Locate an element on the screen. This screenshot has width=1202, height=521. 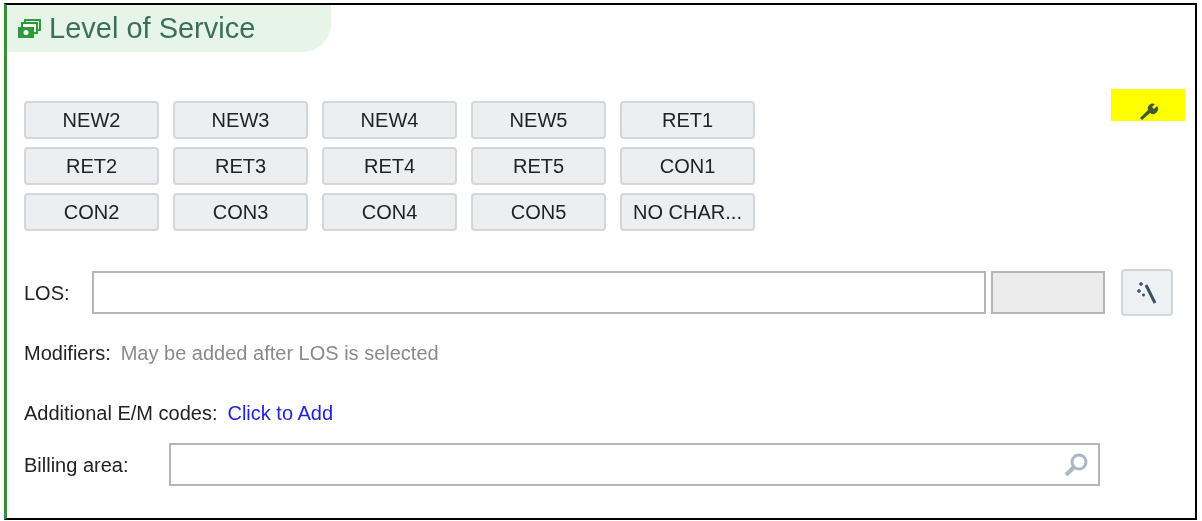
code-button: RET5 is located at coordinates (538, 166).